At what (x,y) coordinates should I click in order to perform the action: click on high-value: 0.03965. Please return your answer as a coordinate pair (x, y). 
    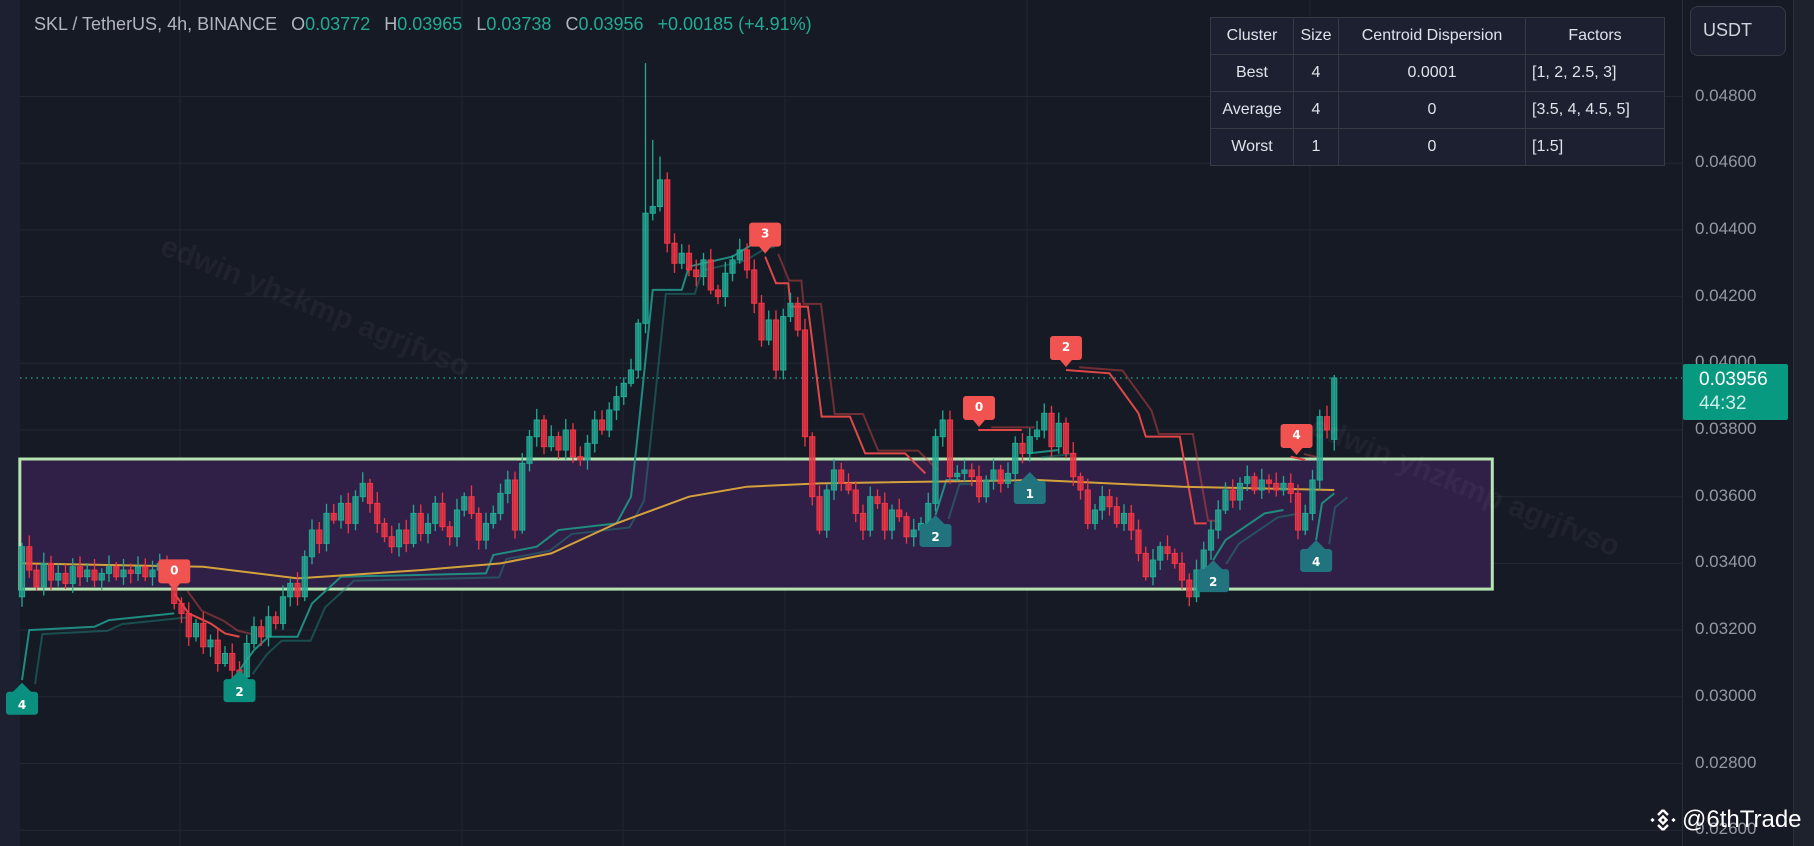
    Looking at the image, I should click on (430, 24).